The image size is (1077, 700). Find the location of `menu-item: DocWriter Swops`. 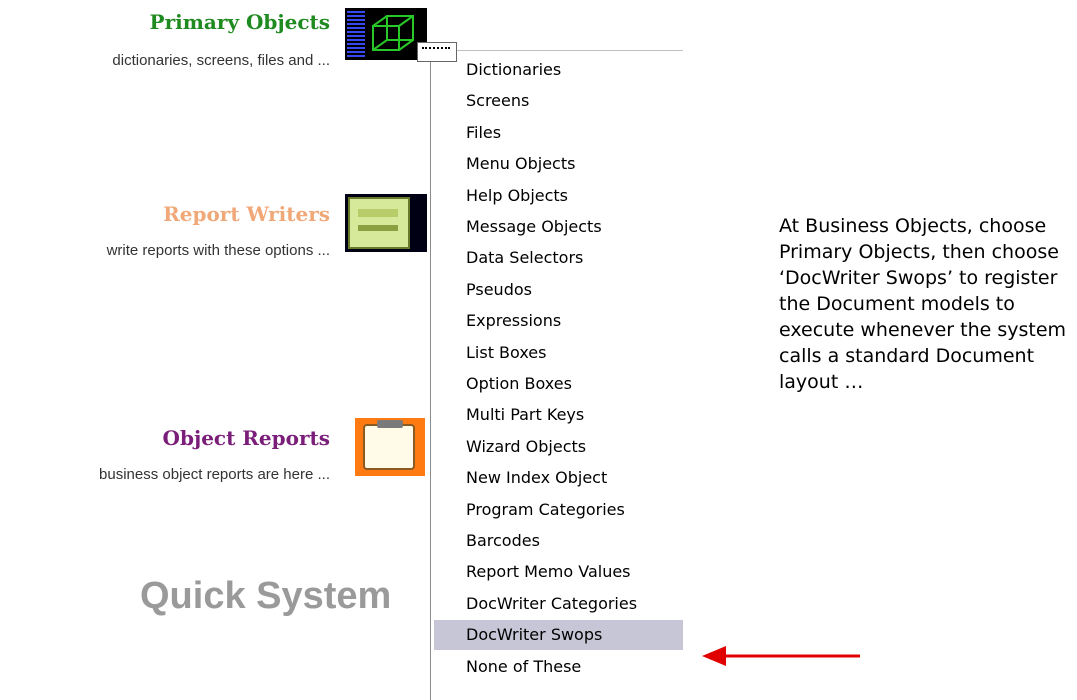

menu-item: DocWriter Swops is located at coordinates (558, 635).